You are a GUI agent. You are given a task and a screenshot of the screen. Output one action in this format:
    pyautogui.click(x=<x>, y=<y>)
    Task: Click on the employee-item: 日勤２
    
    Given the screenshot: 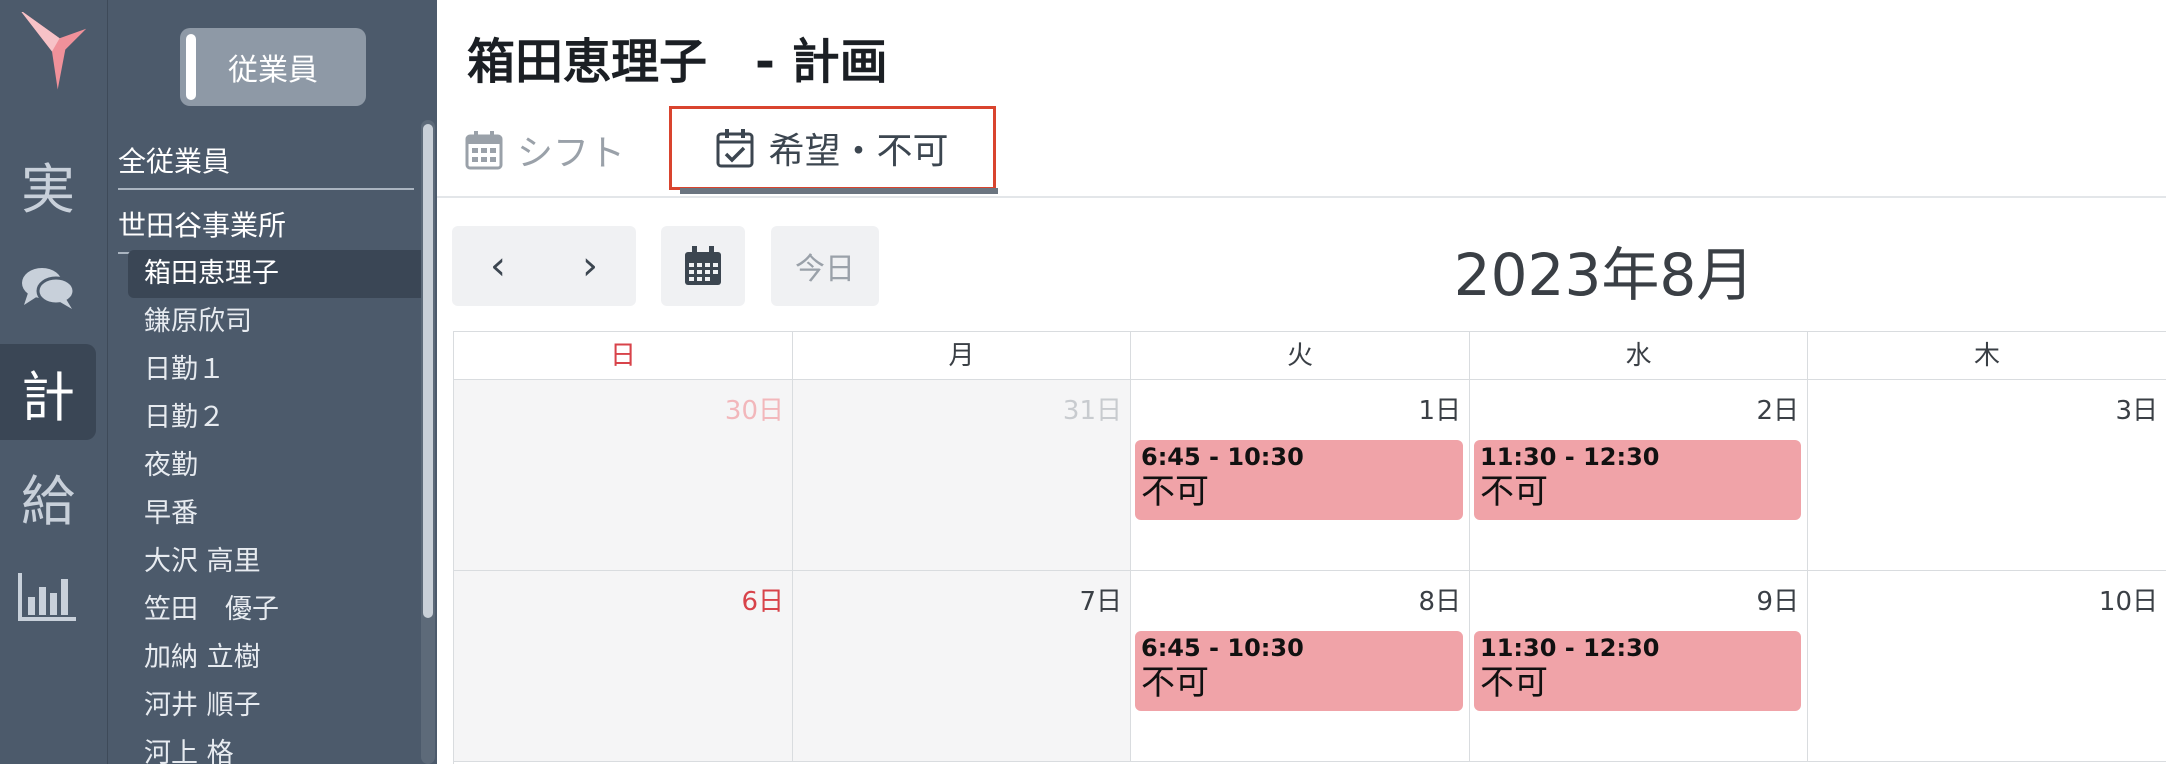 What is the action you would take?
    pyautogui.click(x=278, y=418)
    